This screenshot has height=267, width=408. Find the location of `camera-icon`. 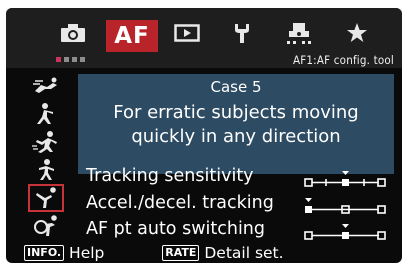

camera-icon is located at coordinates (73, 33).